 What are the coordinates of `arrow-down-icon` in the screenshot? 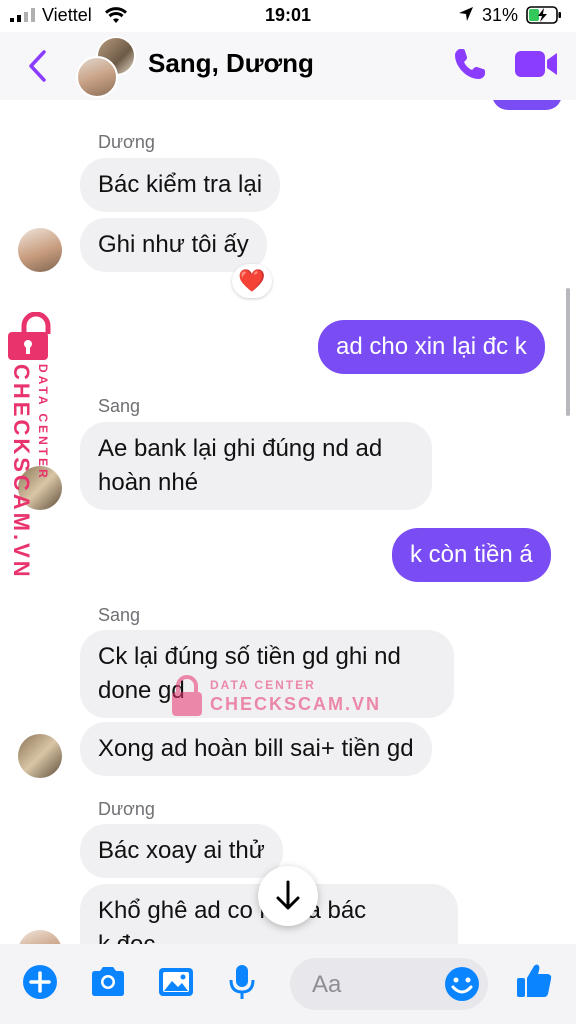 It's located at (288, 895).